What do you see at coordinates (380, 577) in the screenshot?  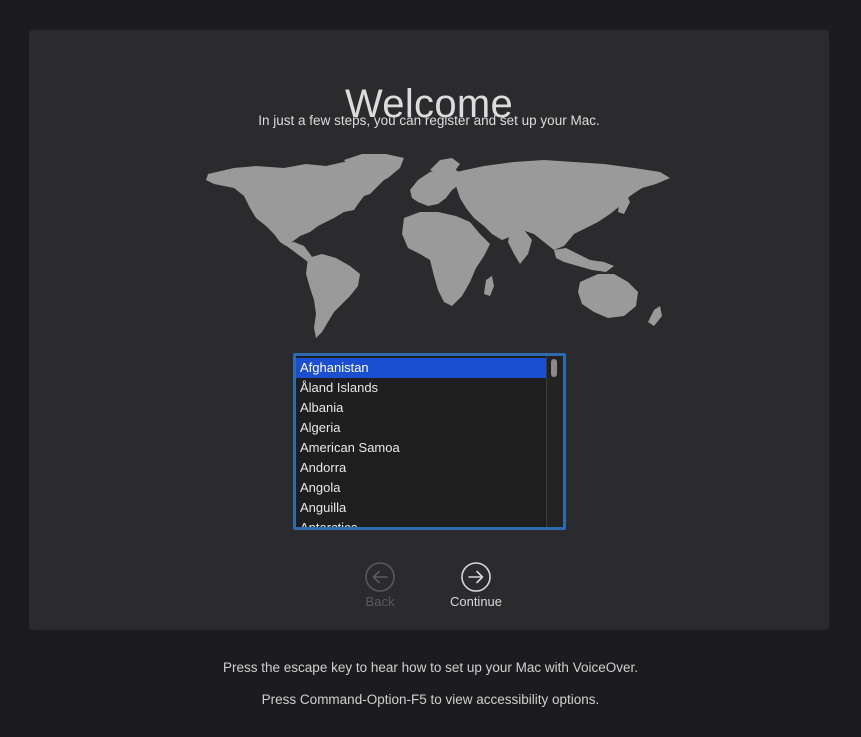 I see `arrow-left-circle-icon` at bounding box center [380, 577].